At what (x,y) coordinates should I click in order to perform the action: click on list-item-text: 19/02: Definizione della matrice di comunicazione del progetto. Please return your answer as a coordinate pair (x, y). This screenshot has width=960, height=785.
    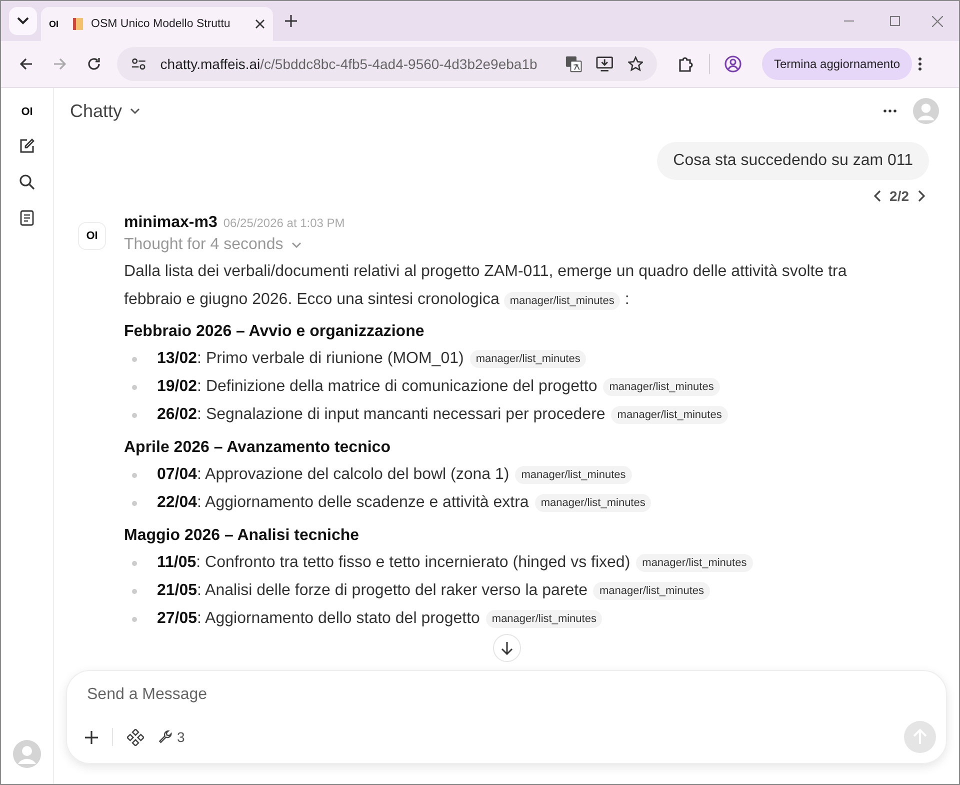
    Looking at the image, I should click on (377, 387).